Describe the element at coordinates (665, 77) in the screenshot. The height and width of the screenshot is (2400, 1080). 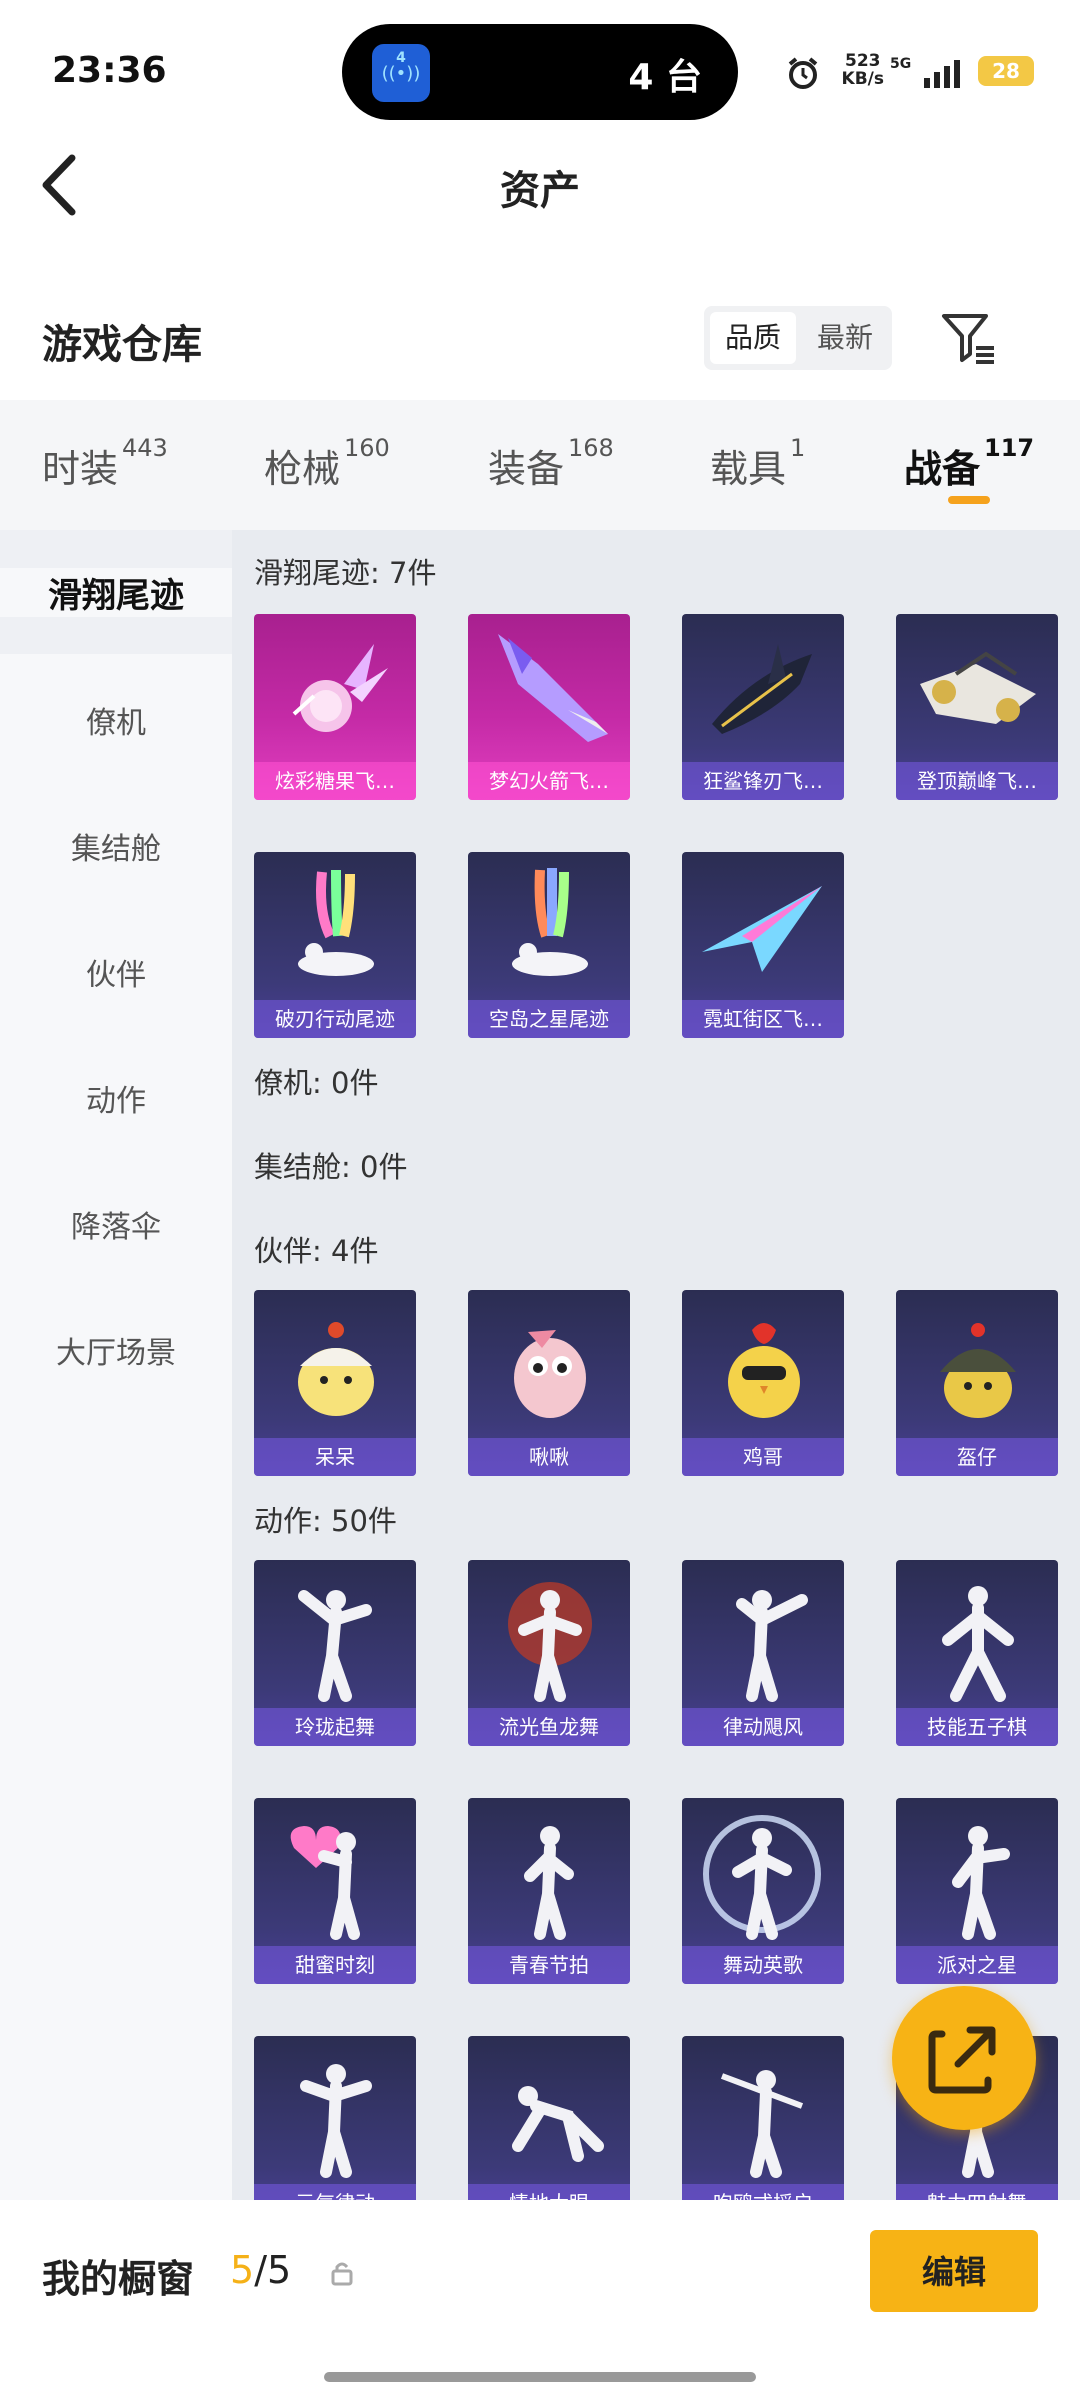
I see `island-text: 4 台` at that location.